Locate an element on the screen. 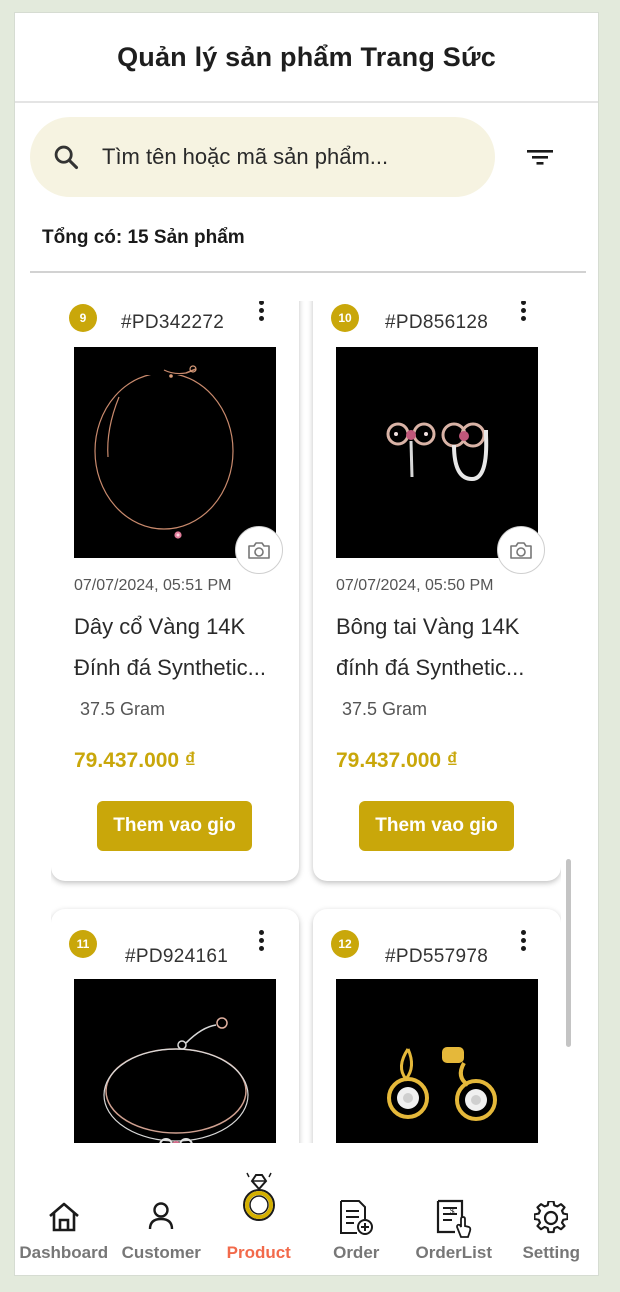 The height and width of the screenshot is (1292, 620). gear-icon is located at coordinates (551, 1217).